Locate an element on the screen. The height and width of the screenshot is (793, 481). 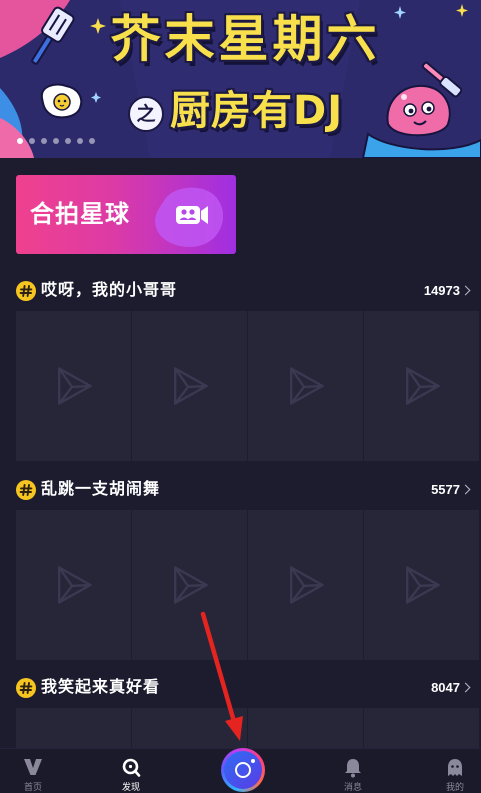
nav-profile: 我的 is located at coordinates (453, 771).